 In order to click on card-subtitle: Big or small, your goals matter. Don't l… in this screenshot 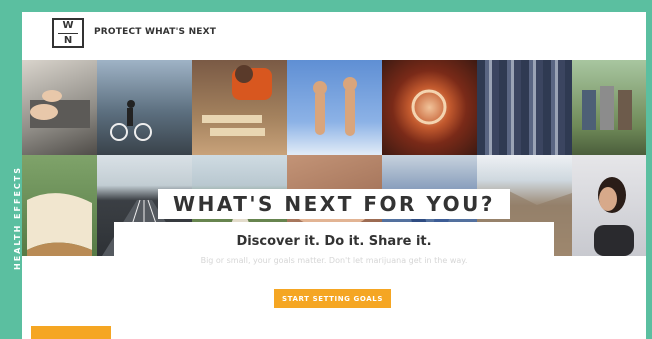, I will do `click(334, 260)`.